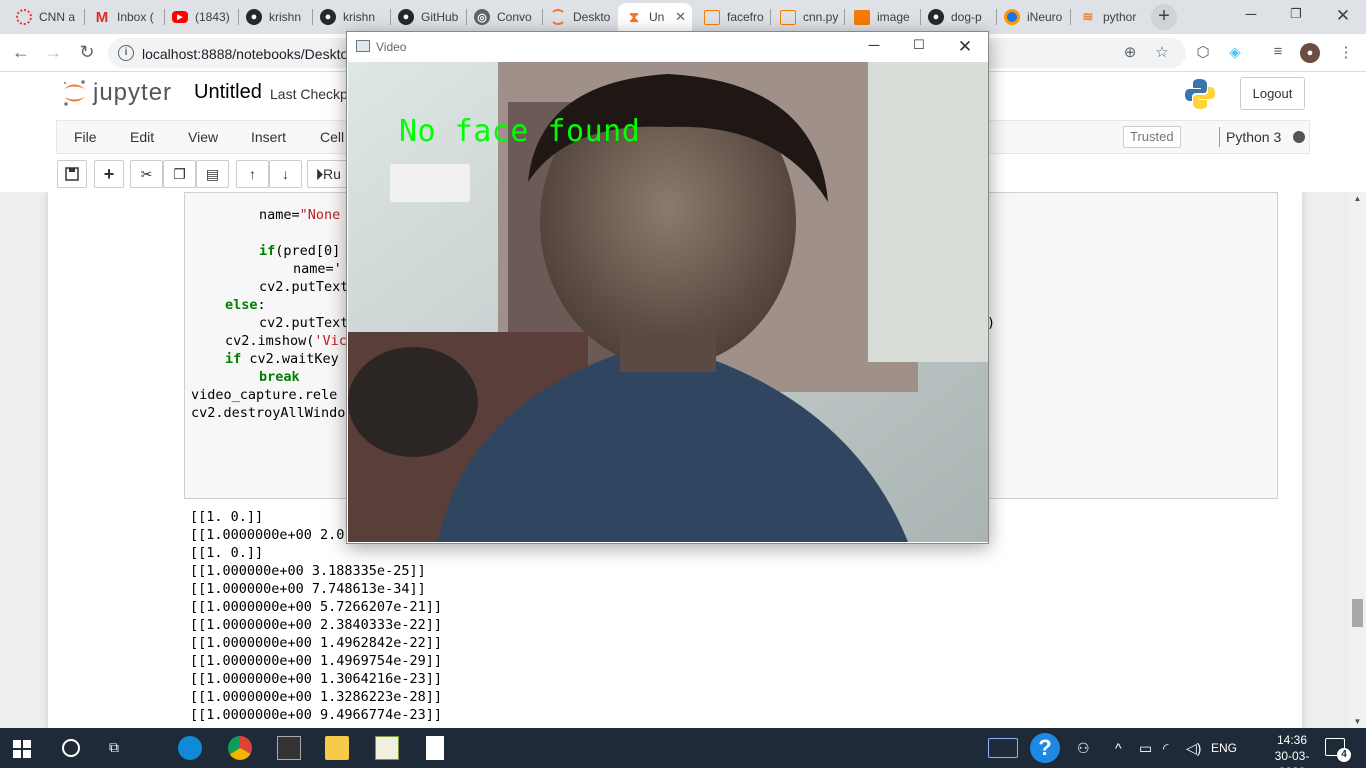 This screenshot has width=1366, height=768. I want to click on notepadpp-icon, so click(387, 748).